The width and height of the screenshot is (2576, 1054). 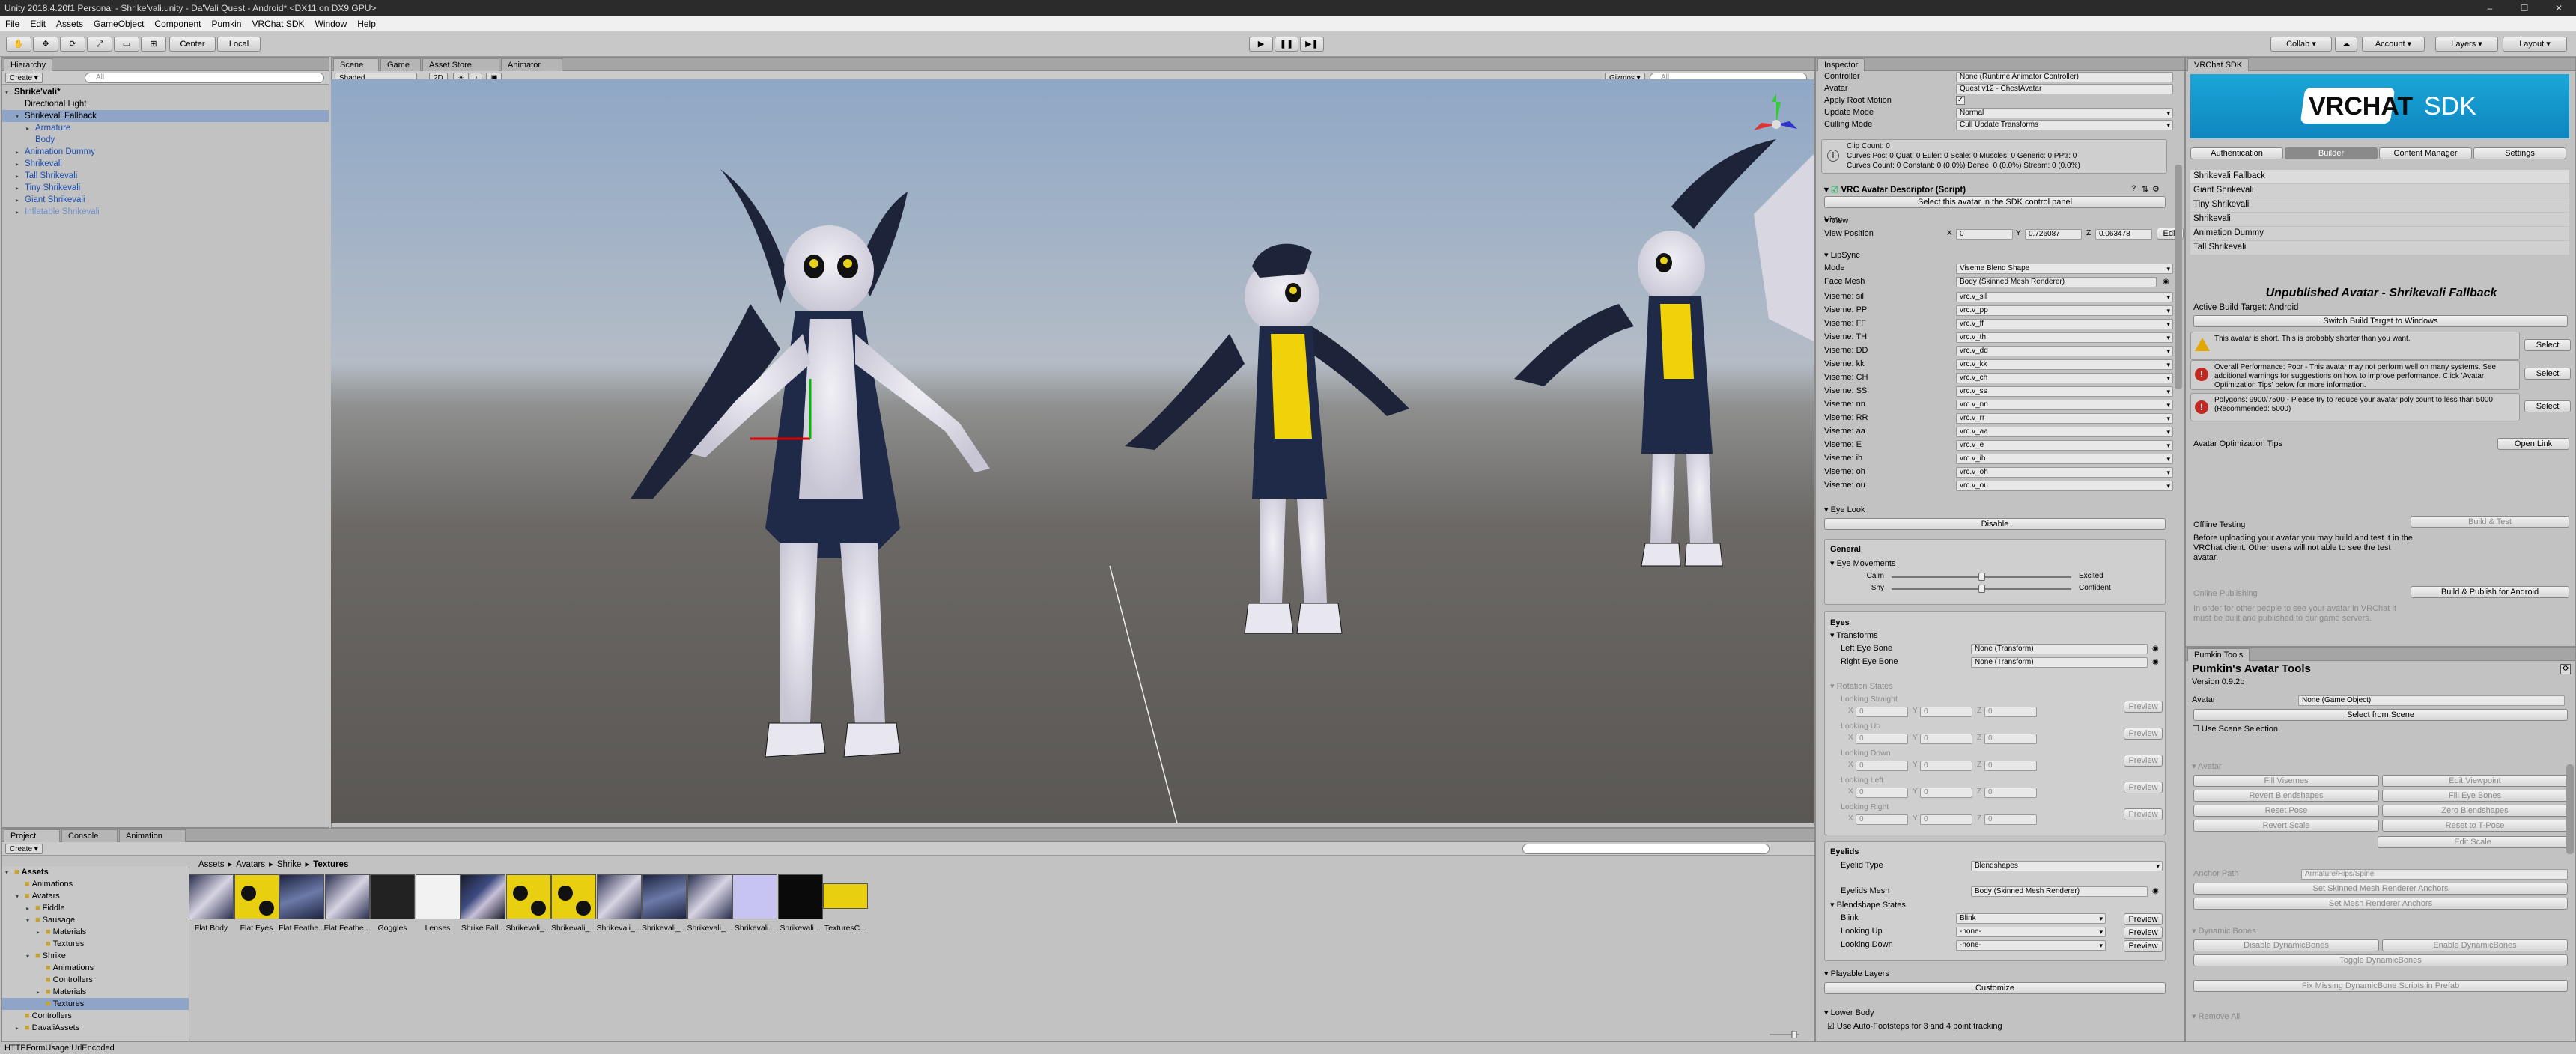 What do you see at coordinates (2379, 219) in the screenshot?
I see `avatar-list-item: Shrikevali` at bounding box center [2379, 219].